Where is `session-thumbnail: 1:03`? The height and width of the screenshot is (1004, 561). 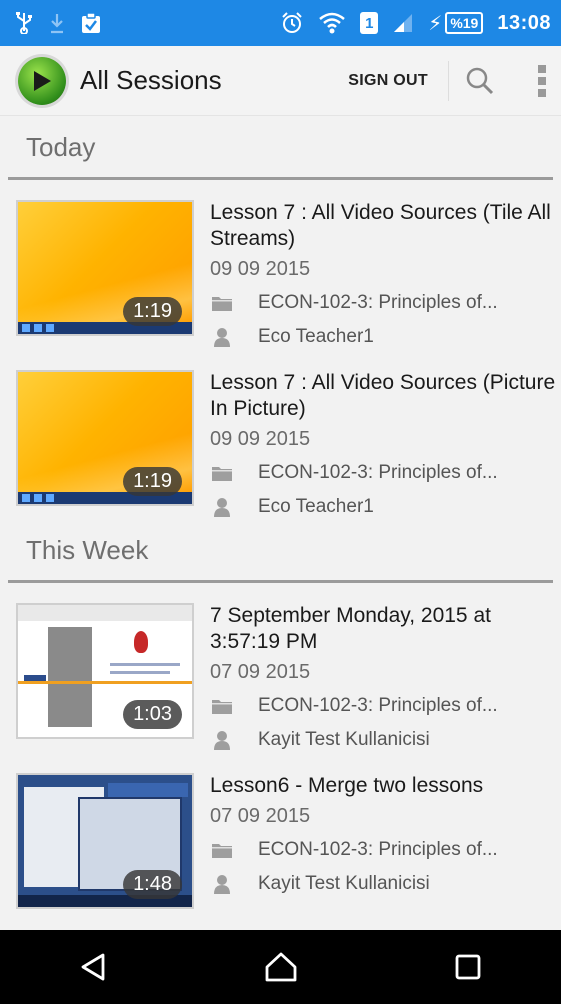
session-thumbnail: 1:03 is located at coordinates (105, 671).